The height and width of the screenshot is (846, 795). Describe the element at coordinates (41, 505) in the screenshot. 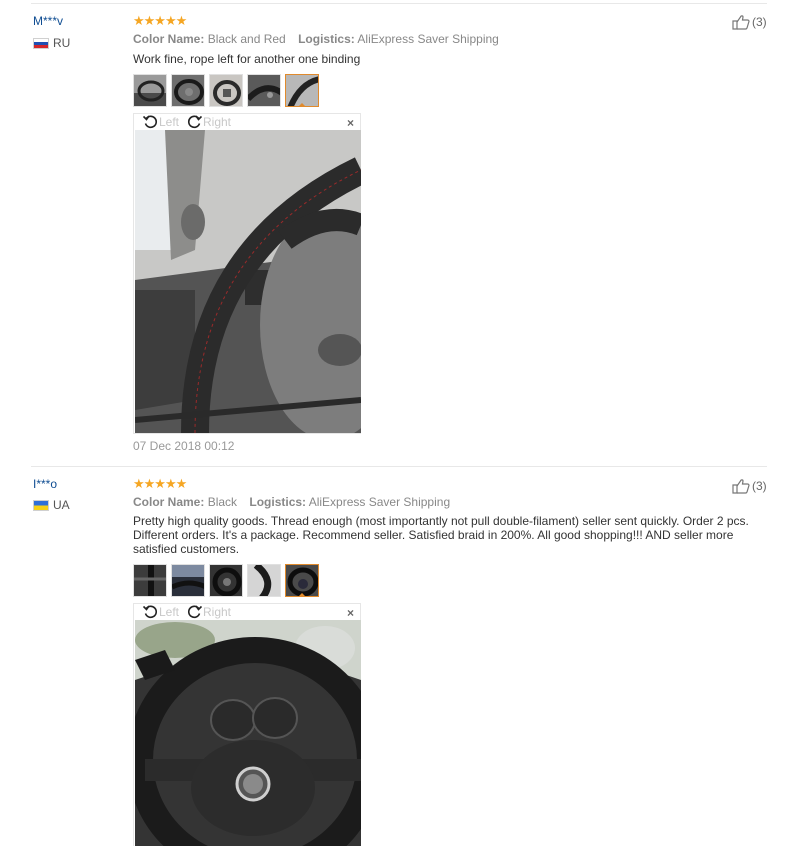

I see `flag-ua-icon` at that location.